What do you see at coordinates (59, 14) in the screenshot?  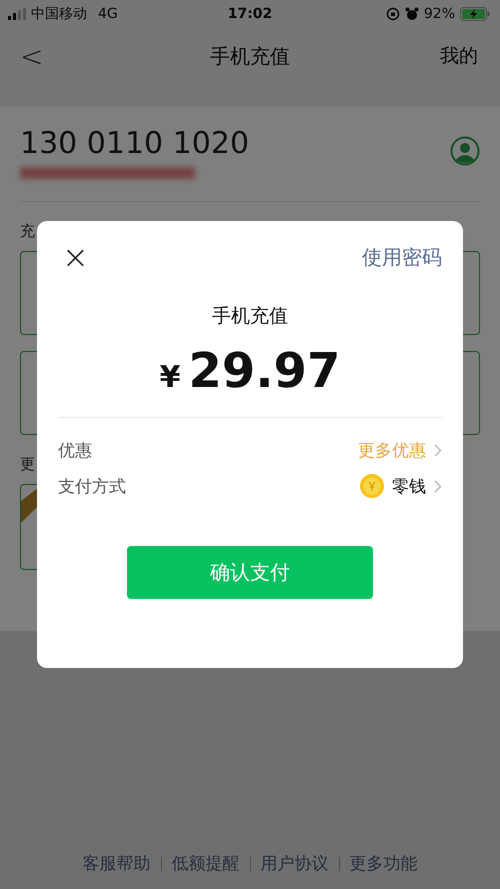 I see `carrier-name: 中国移动` at bounding box center [59, 14].